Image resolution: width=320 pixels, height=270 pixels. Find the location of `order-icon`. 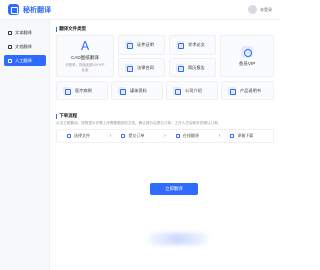

order-icon is located at coordinates (123, 136).